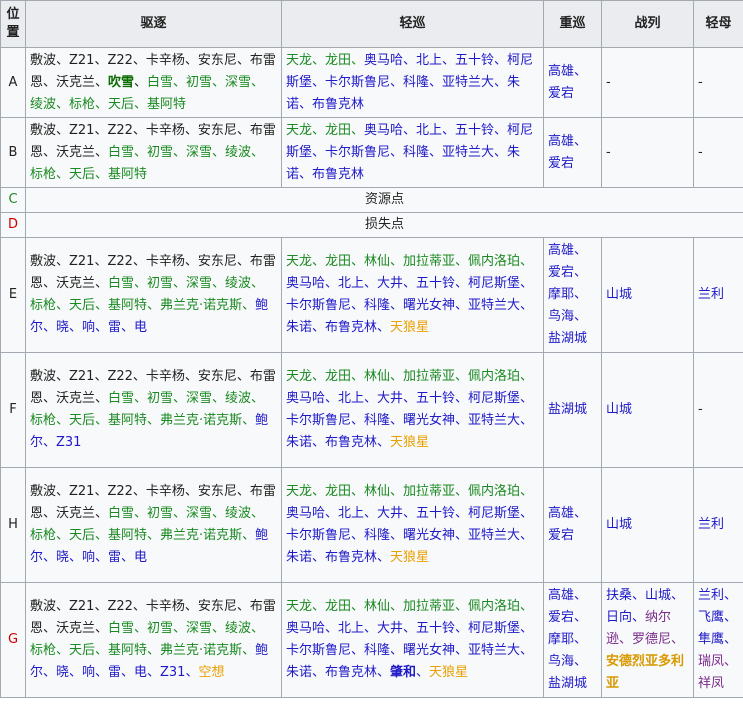 Image resolution: width=743 pixels, height=705 pixels. I want to click on position-cell: G, so click(13, 640).